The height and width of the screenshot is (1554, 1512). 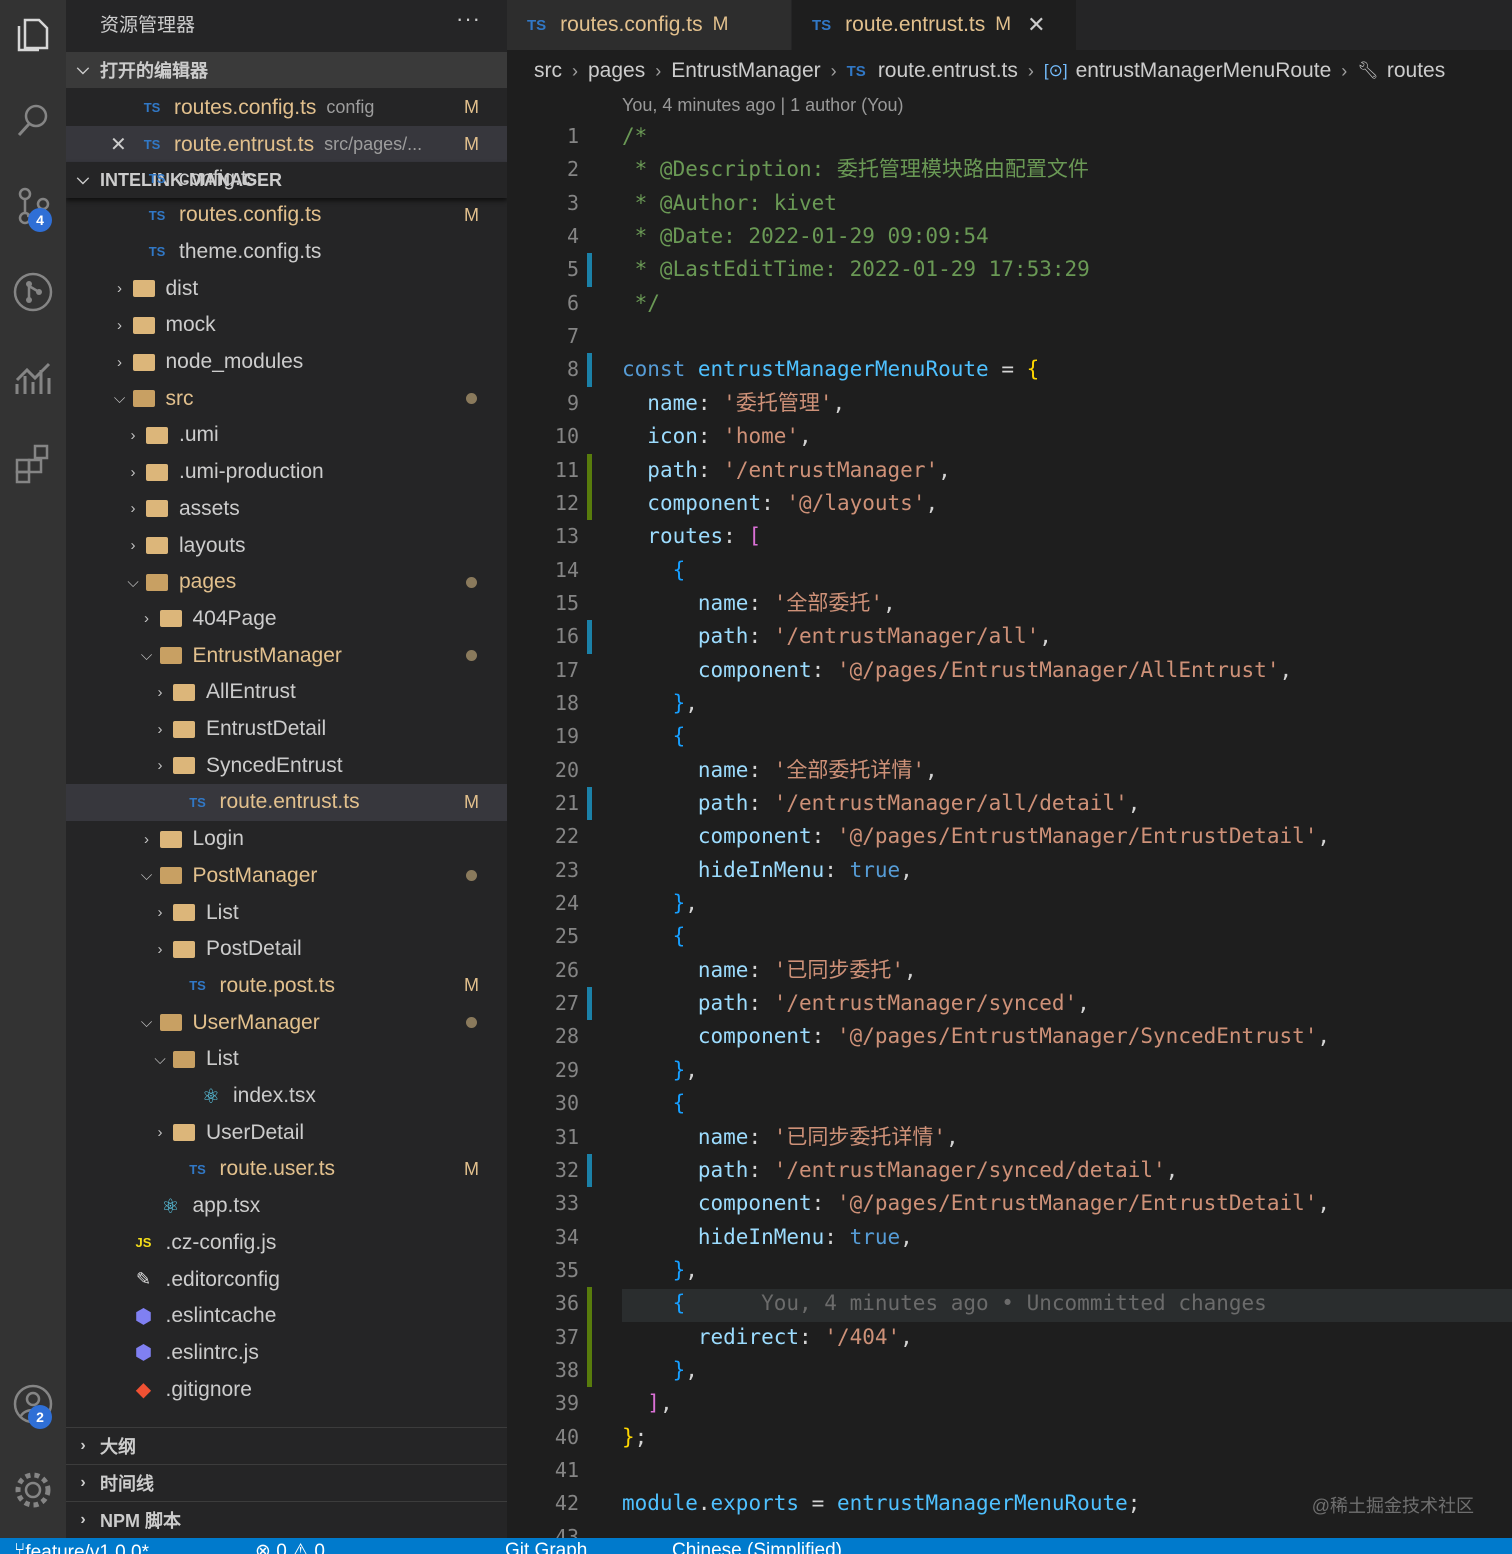 What do you see at coordinates (548, 71) in the screenshot?
I see `breadcrumb-item: src` at bounding box center [548, 71].